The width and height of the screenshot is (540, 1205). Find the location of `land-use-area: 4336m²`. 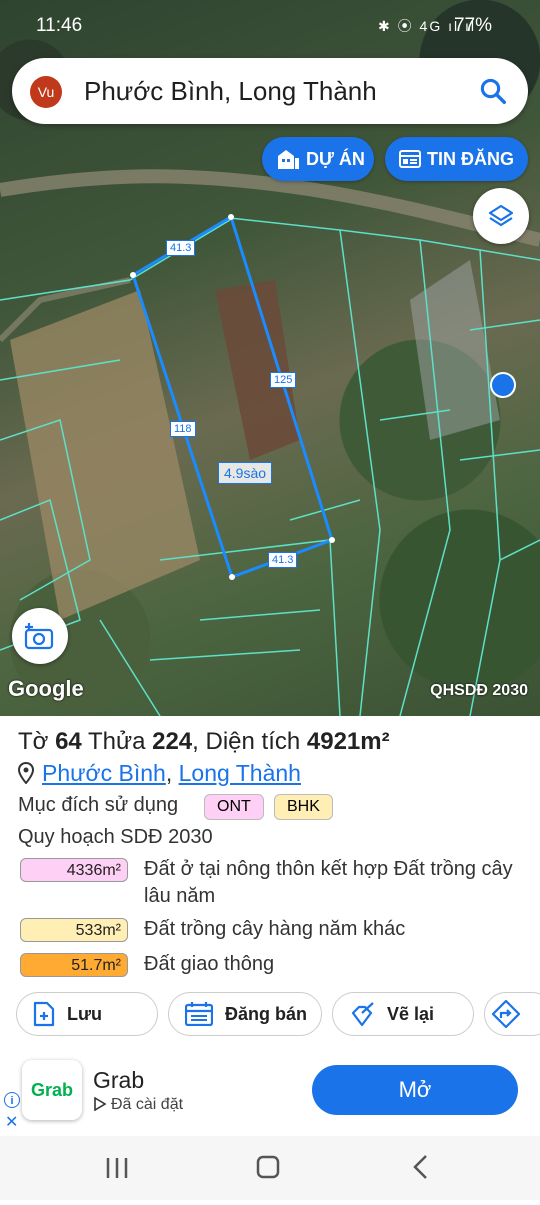

land-use-area: 4336m² is located at coordinates (74, 870).